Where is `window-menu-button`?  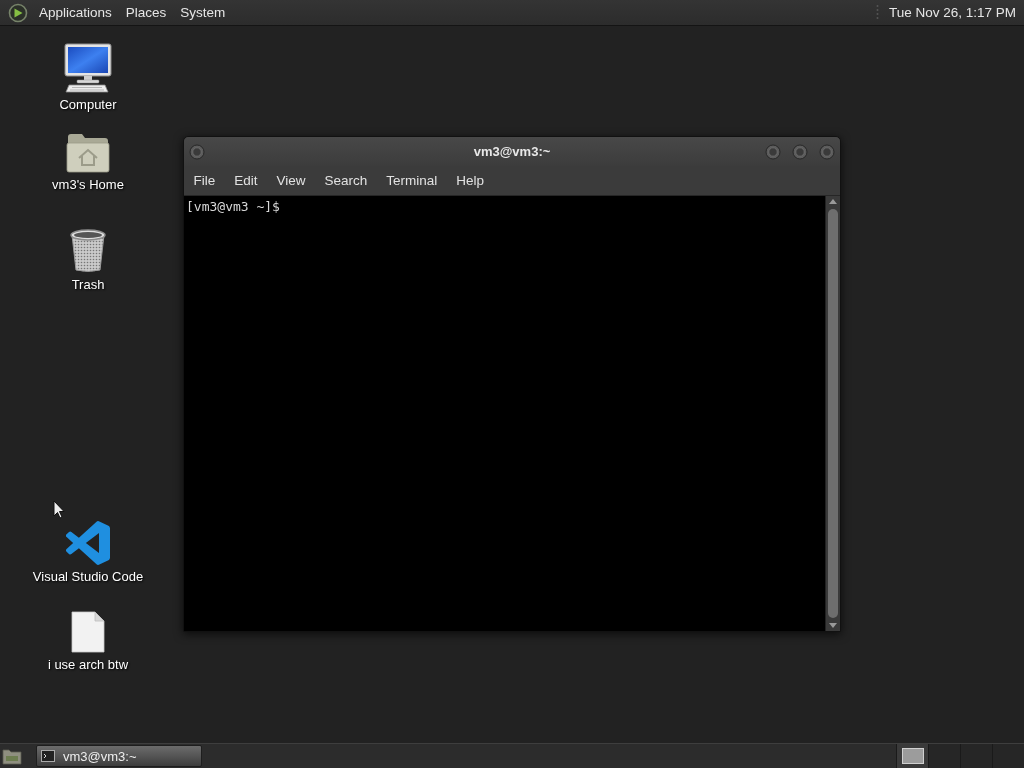
window-menu-button is located at coordinates (197, 151).